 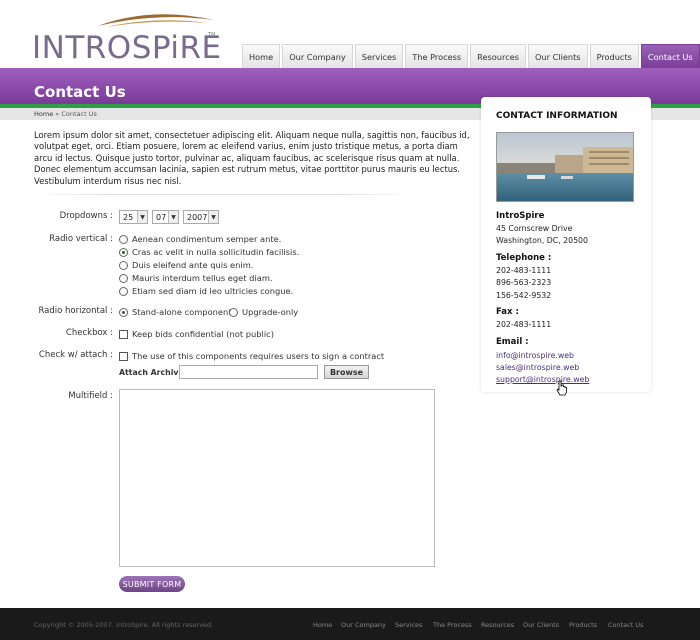 What do you see at coordinates (161, 217) in the screenshot?
I see `month-select-value: 07` at bounding box center [161, 217].